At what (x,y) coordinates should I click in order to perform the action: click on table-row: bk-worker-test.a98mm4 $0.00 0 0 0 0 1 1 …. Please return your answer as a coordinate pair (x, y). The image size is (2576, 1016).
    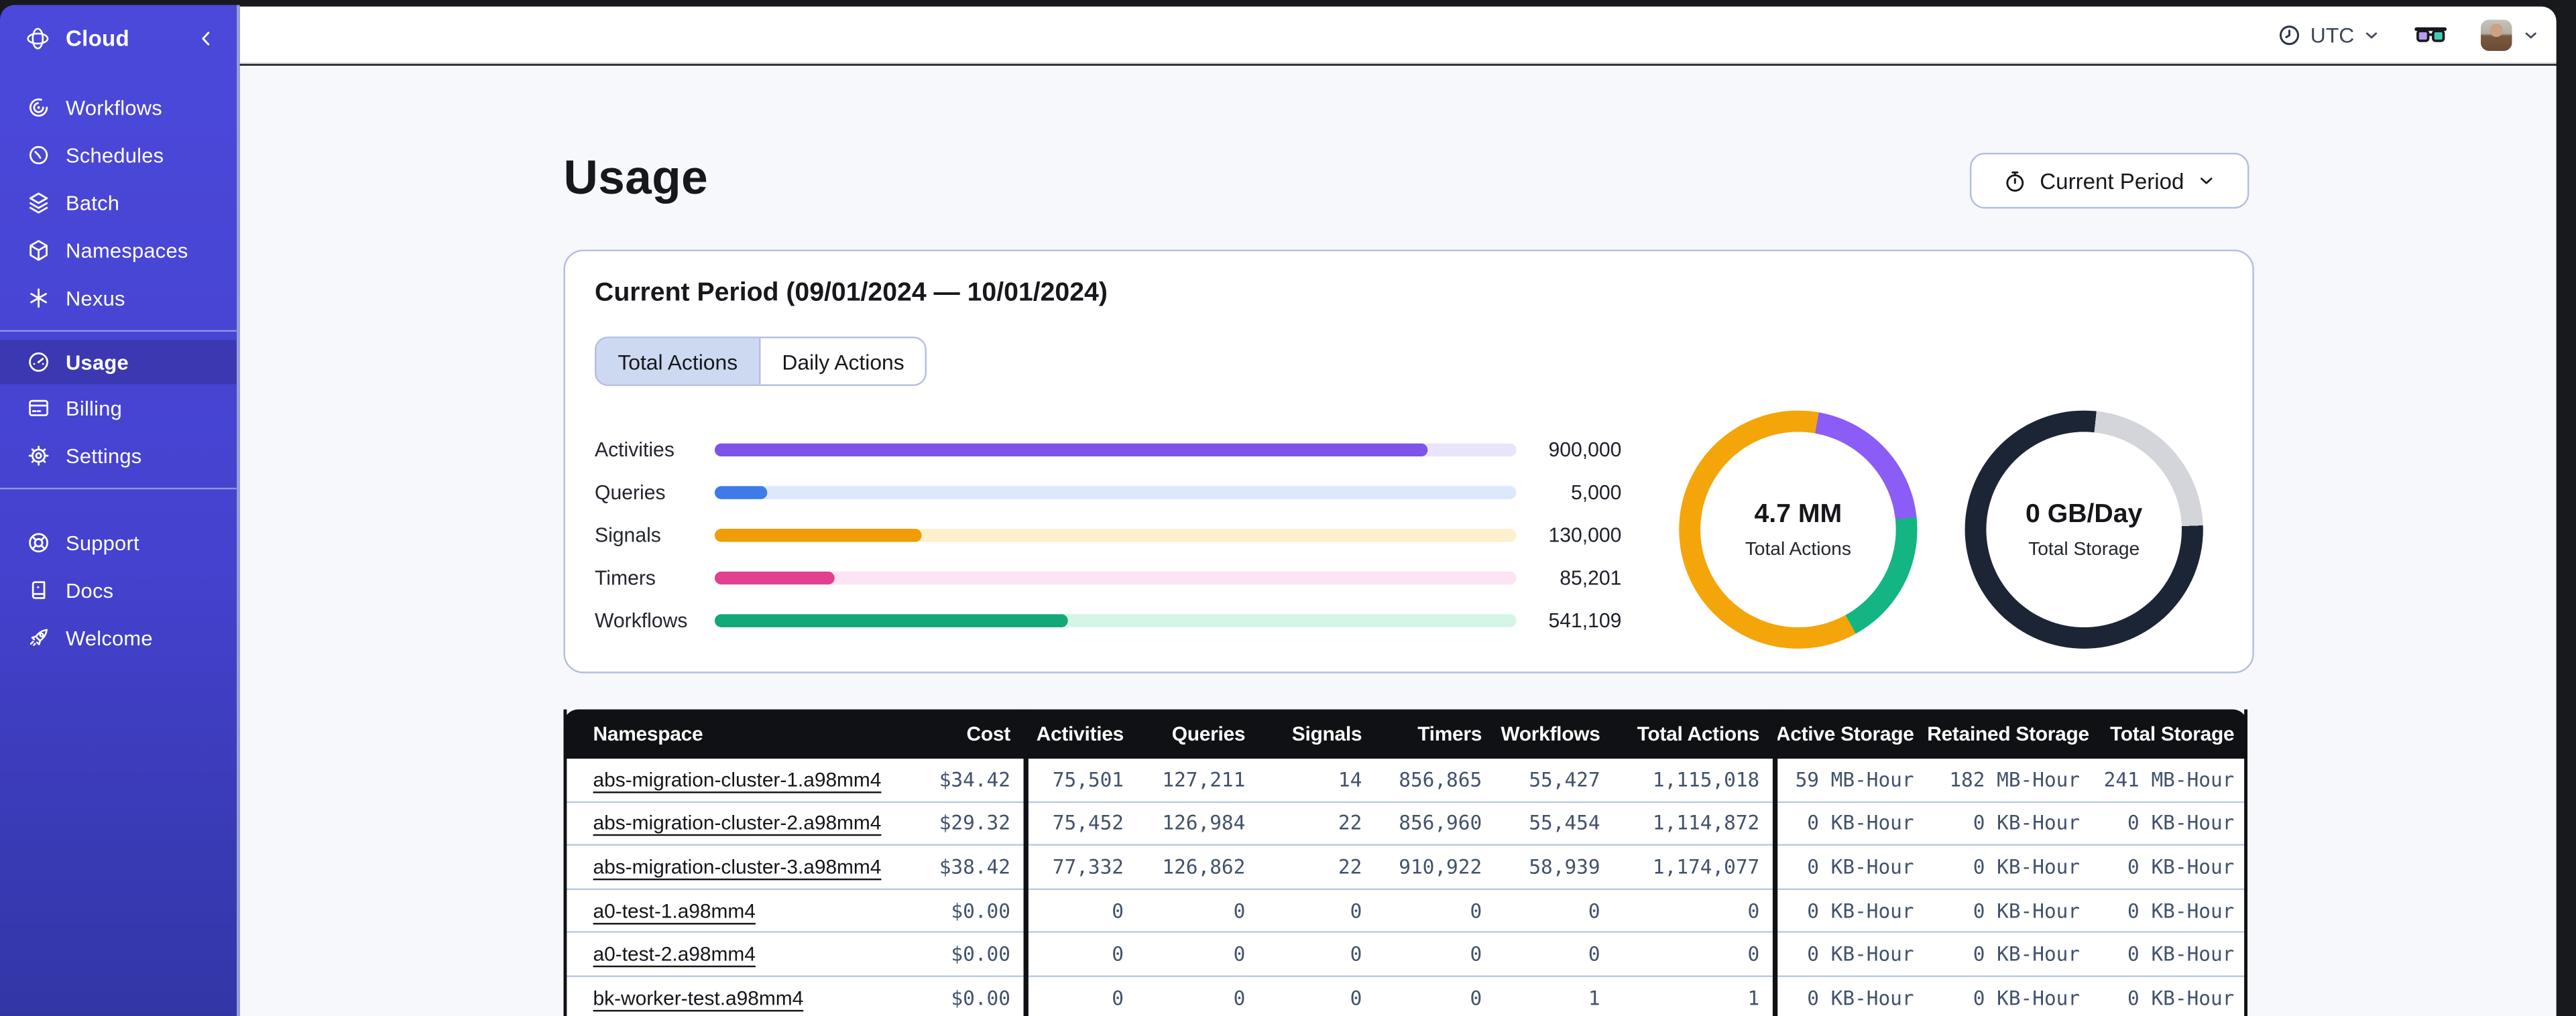
    Looking at the image, I should click on (1405, 996).